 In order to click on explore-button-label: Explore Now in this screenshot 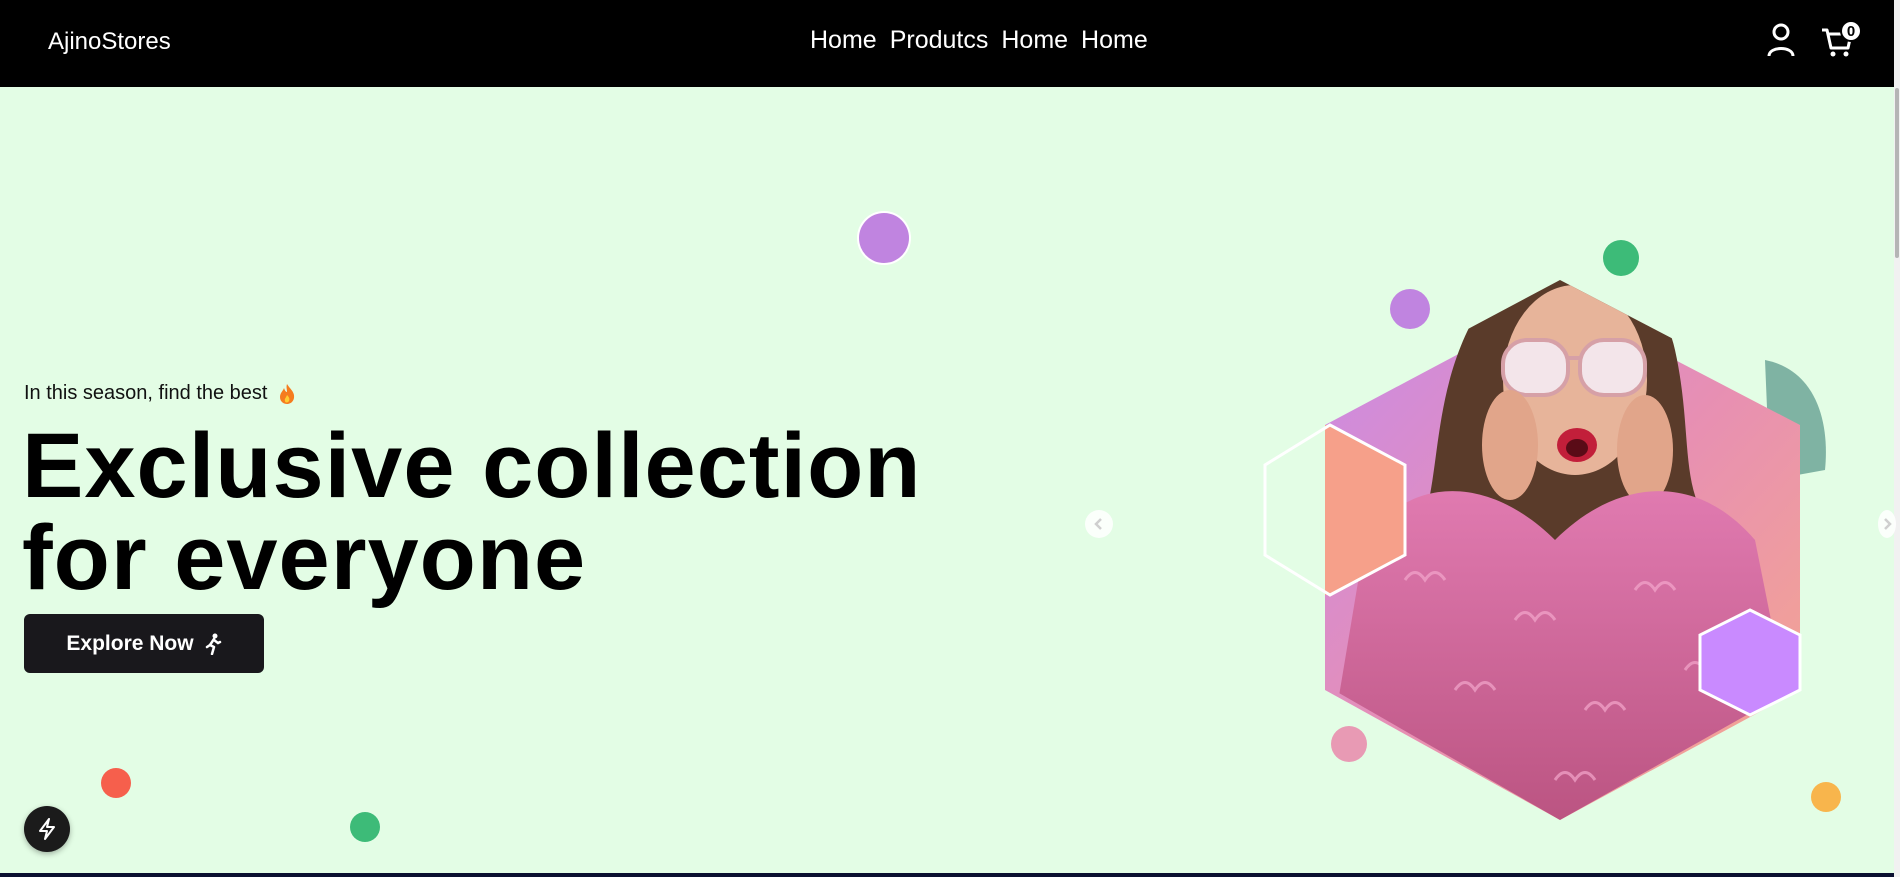, I will do `click(130, 643)`.